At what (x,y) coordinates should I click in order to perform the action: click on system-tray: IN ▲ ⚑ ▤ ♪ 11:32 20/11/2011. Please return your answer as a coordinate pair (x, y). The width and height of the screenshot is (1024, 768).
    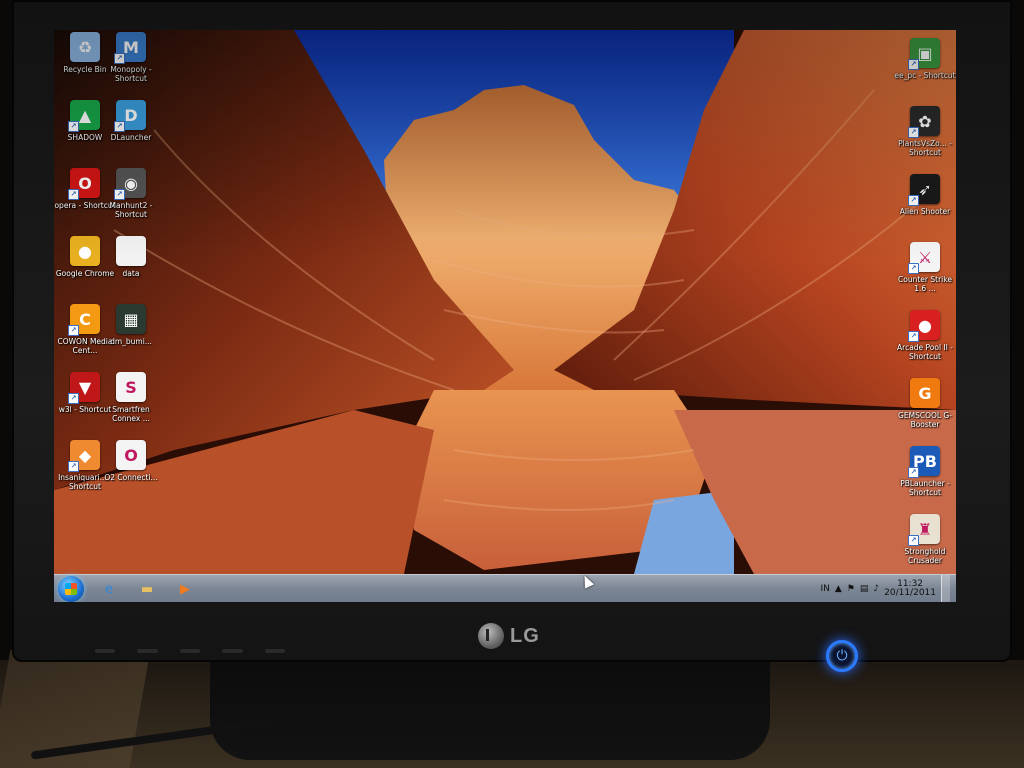
    Looking at the image, I should click on (888, 588).